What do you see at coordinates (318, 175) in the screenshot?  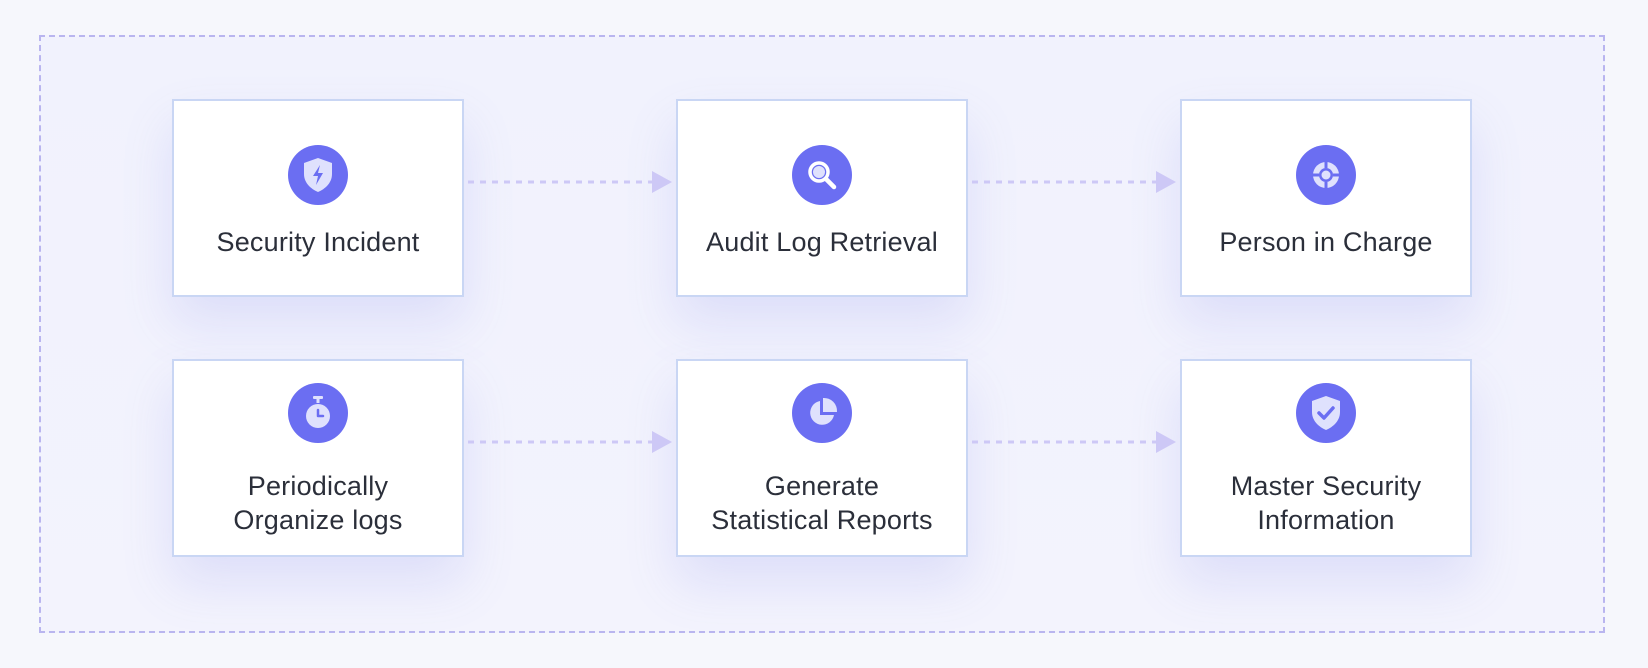 I see `shield-bolt-icon` at bounding box center [318, 175].